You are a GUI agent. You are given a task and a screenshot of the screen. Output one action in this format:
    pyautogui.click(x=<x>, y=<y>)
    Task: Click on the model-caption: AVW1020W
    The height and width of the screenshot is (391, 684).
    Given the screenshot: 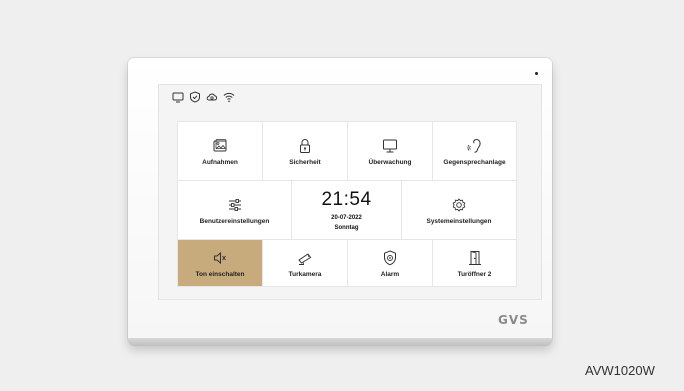 What is the action you would take?
    pyautogui.click(x=620, y=370)
    